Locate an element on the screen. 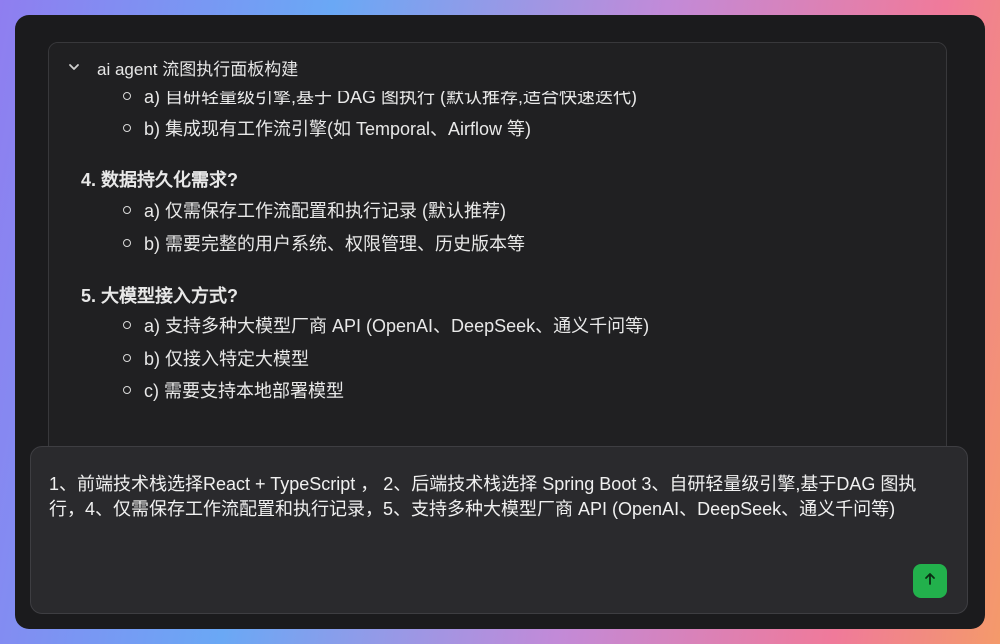  option-text: b) 集成现有工作流引擎(如 Temporal、Airflow 等) is located at coordinates (338, 129).